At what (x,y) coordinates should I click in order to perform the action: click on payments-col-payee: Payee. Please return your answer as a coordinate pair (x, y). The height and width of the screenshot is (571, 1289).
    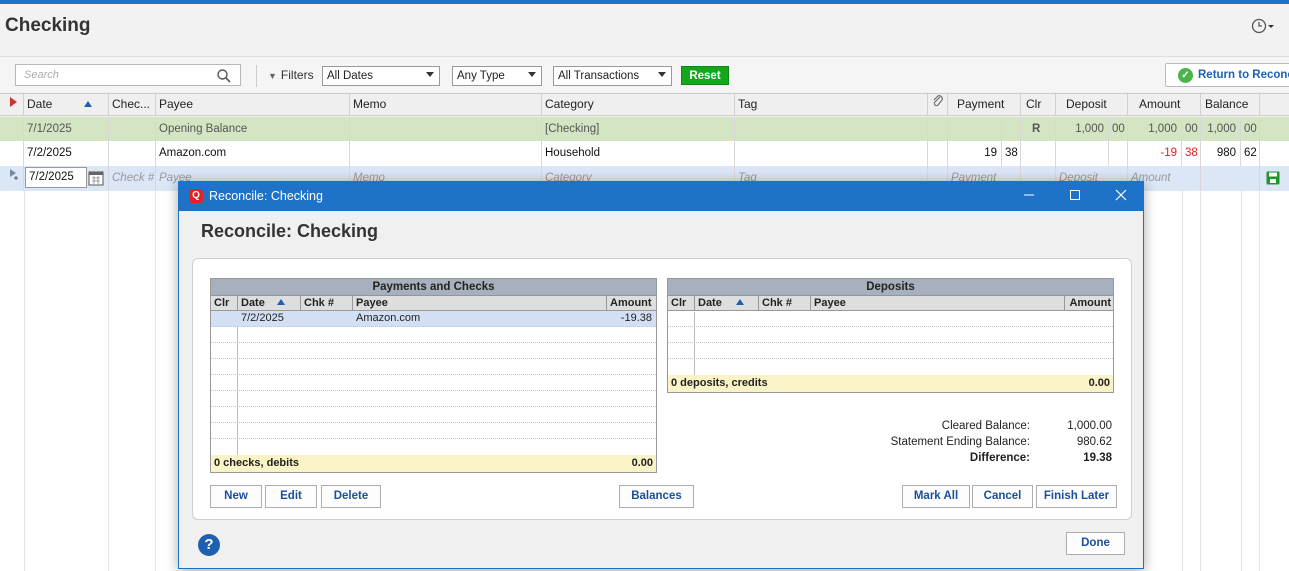
    Looking at the image, I should click on (480, 303).